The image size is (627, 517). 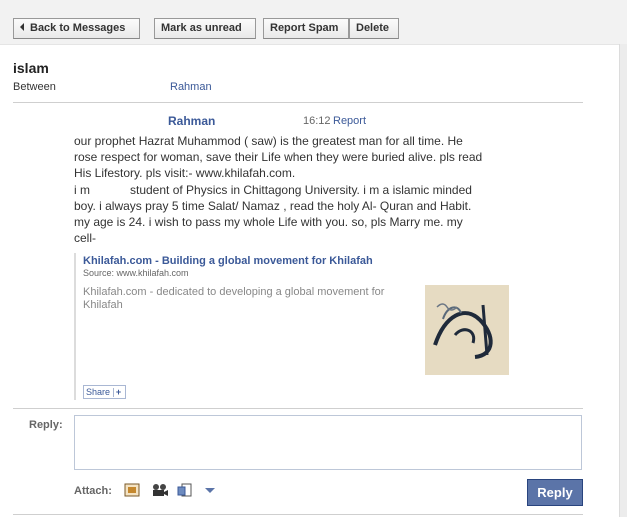 I want to click on between-label: Between, so click(x=34, y=87).